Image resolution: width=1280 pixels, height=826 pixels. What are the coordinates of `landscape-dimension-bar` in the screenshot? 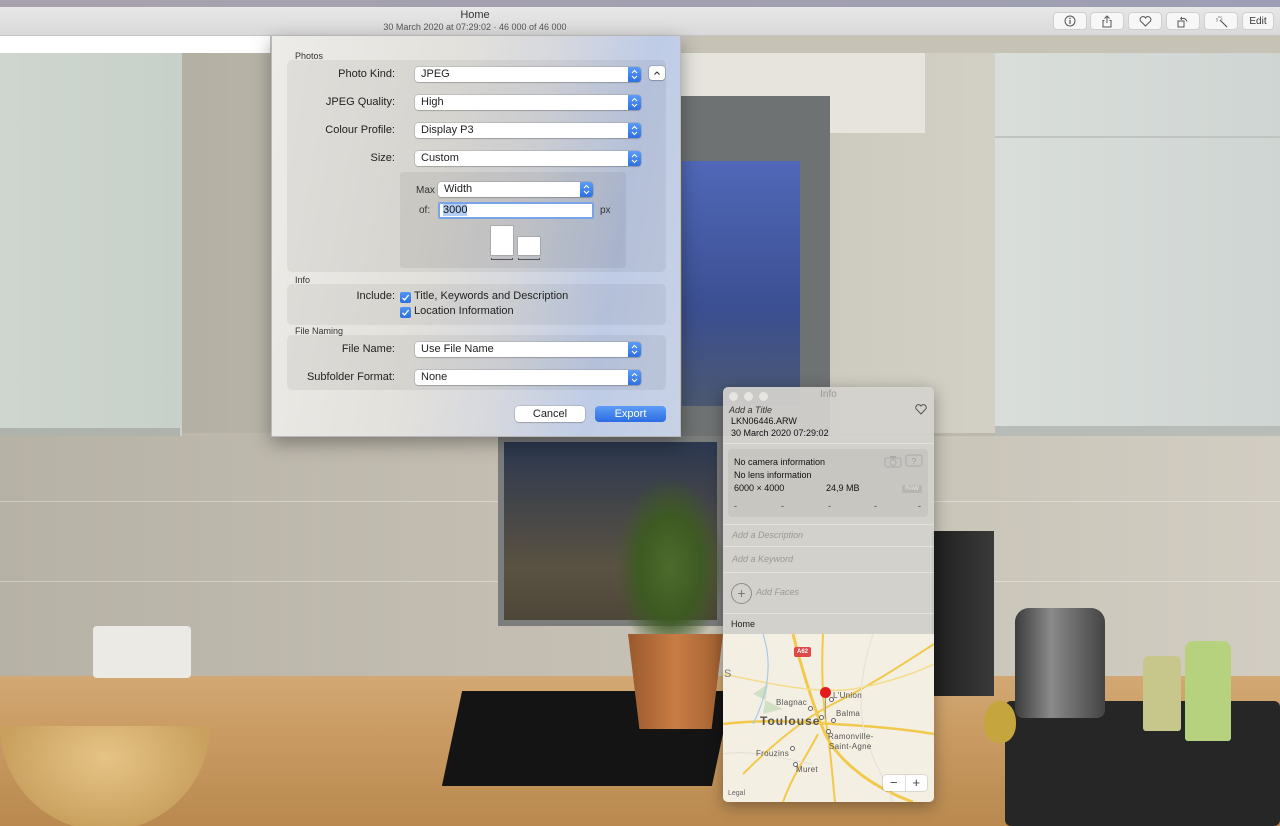 It's located at (529, 259).